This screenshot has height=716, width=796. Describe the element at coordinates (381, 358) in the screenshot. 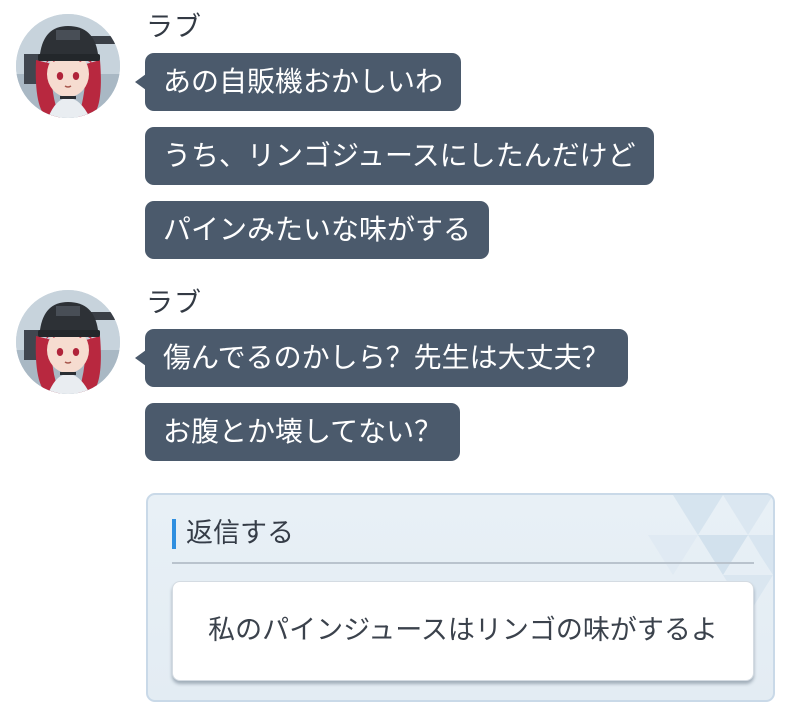

I see `message-bubble: 傷んでるのかしら？先生は大丈夫？` at that location.